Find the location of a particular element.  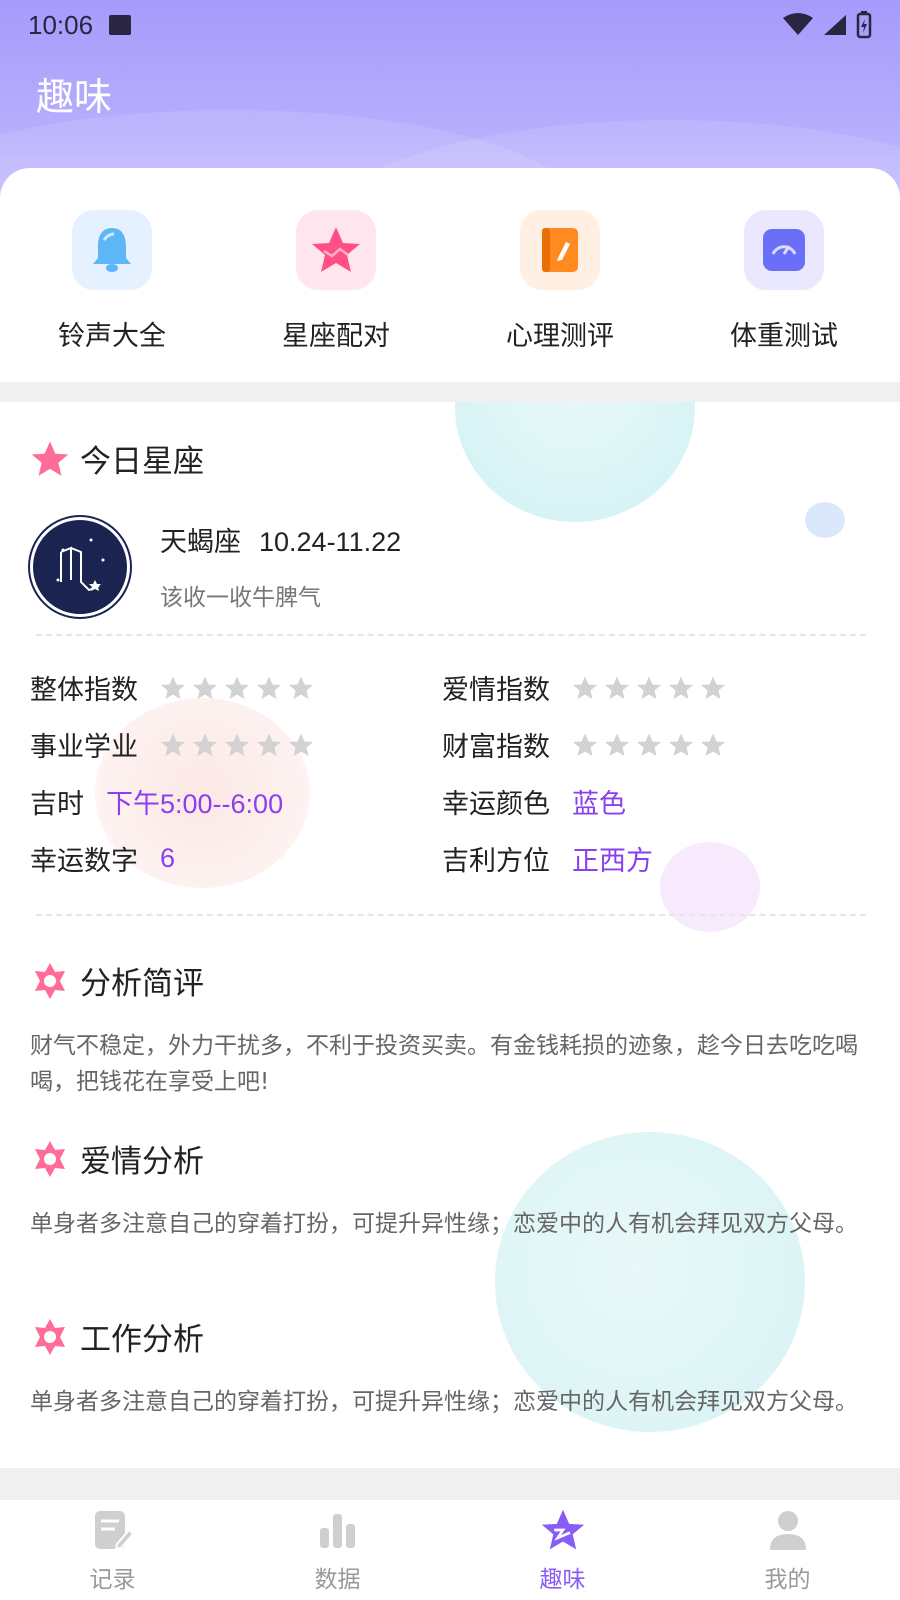

section-title: 分析简评 is located at coordinates (142, 984).